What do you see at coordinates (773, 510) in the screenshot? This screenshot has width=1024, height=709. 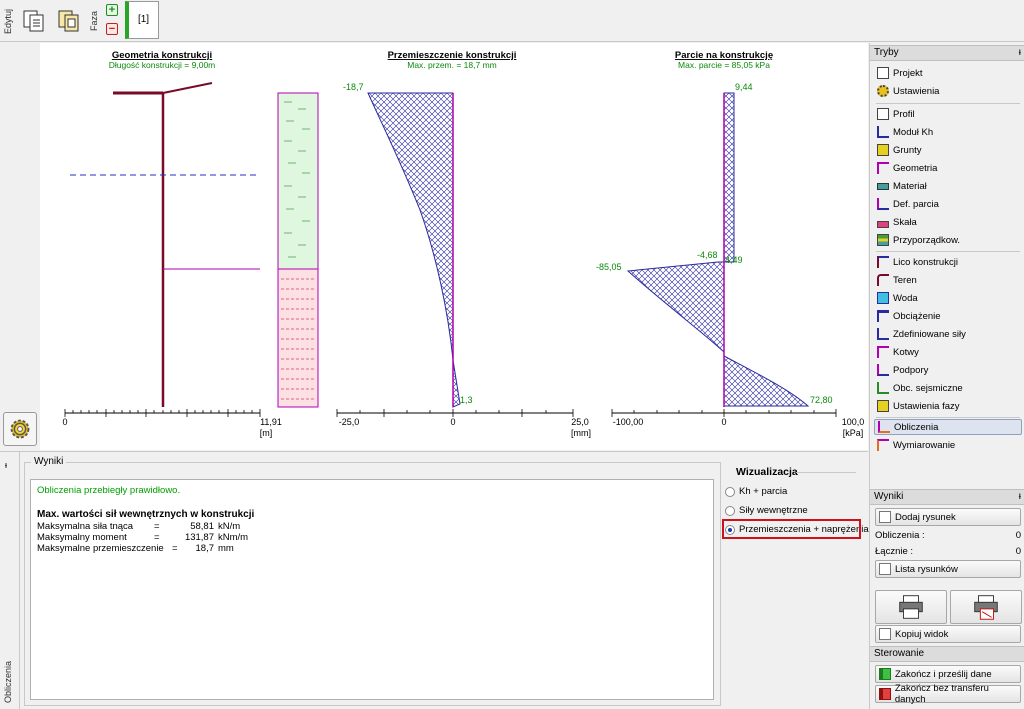 I see `radio-label: Siły wewnętrzne` at bounding box center [773, 510].